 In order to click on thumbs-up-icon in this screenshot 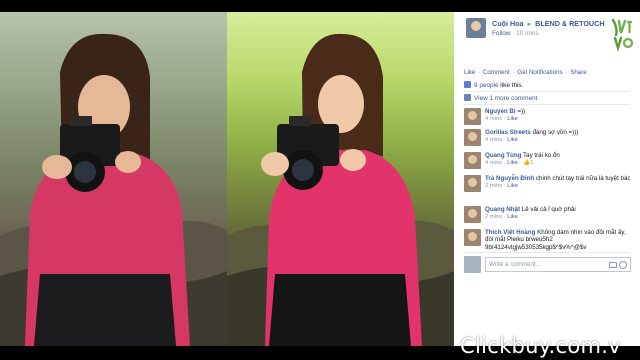, I will do `click(467, 84)`.